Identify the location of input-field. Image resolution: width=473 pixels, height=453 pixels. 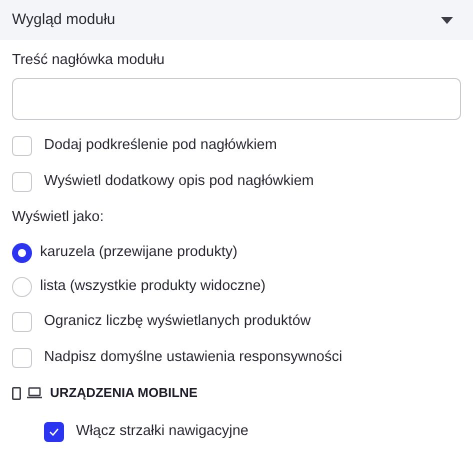
(236, 99).